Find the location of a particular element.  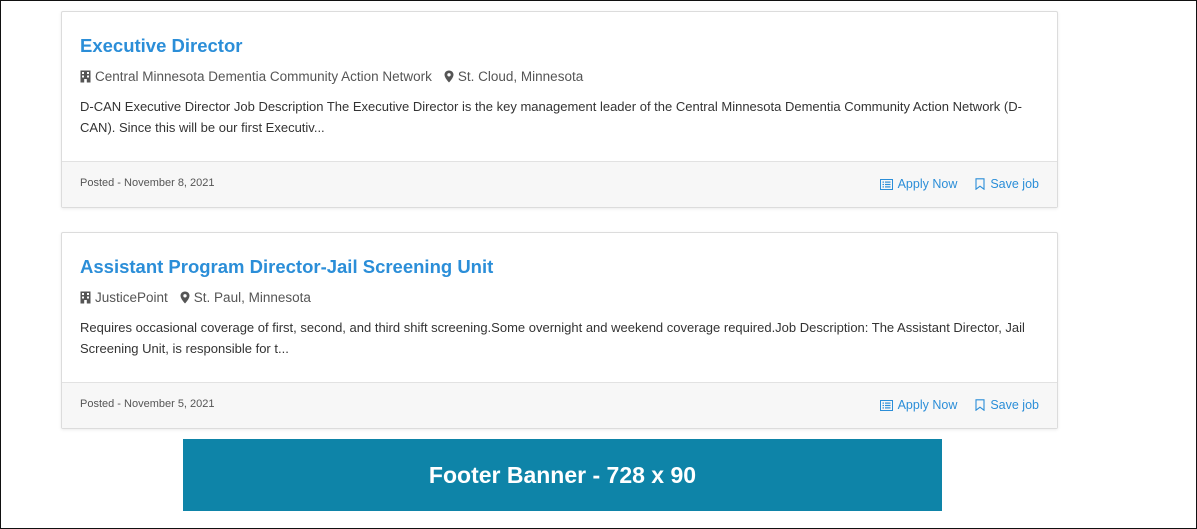

job-location: St. Paul, Minnesota is located at coordinates (245, 297).